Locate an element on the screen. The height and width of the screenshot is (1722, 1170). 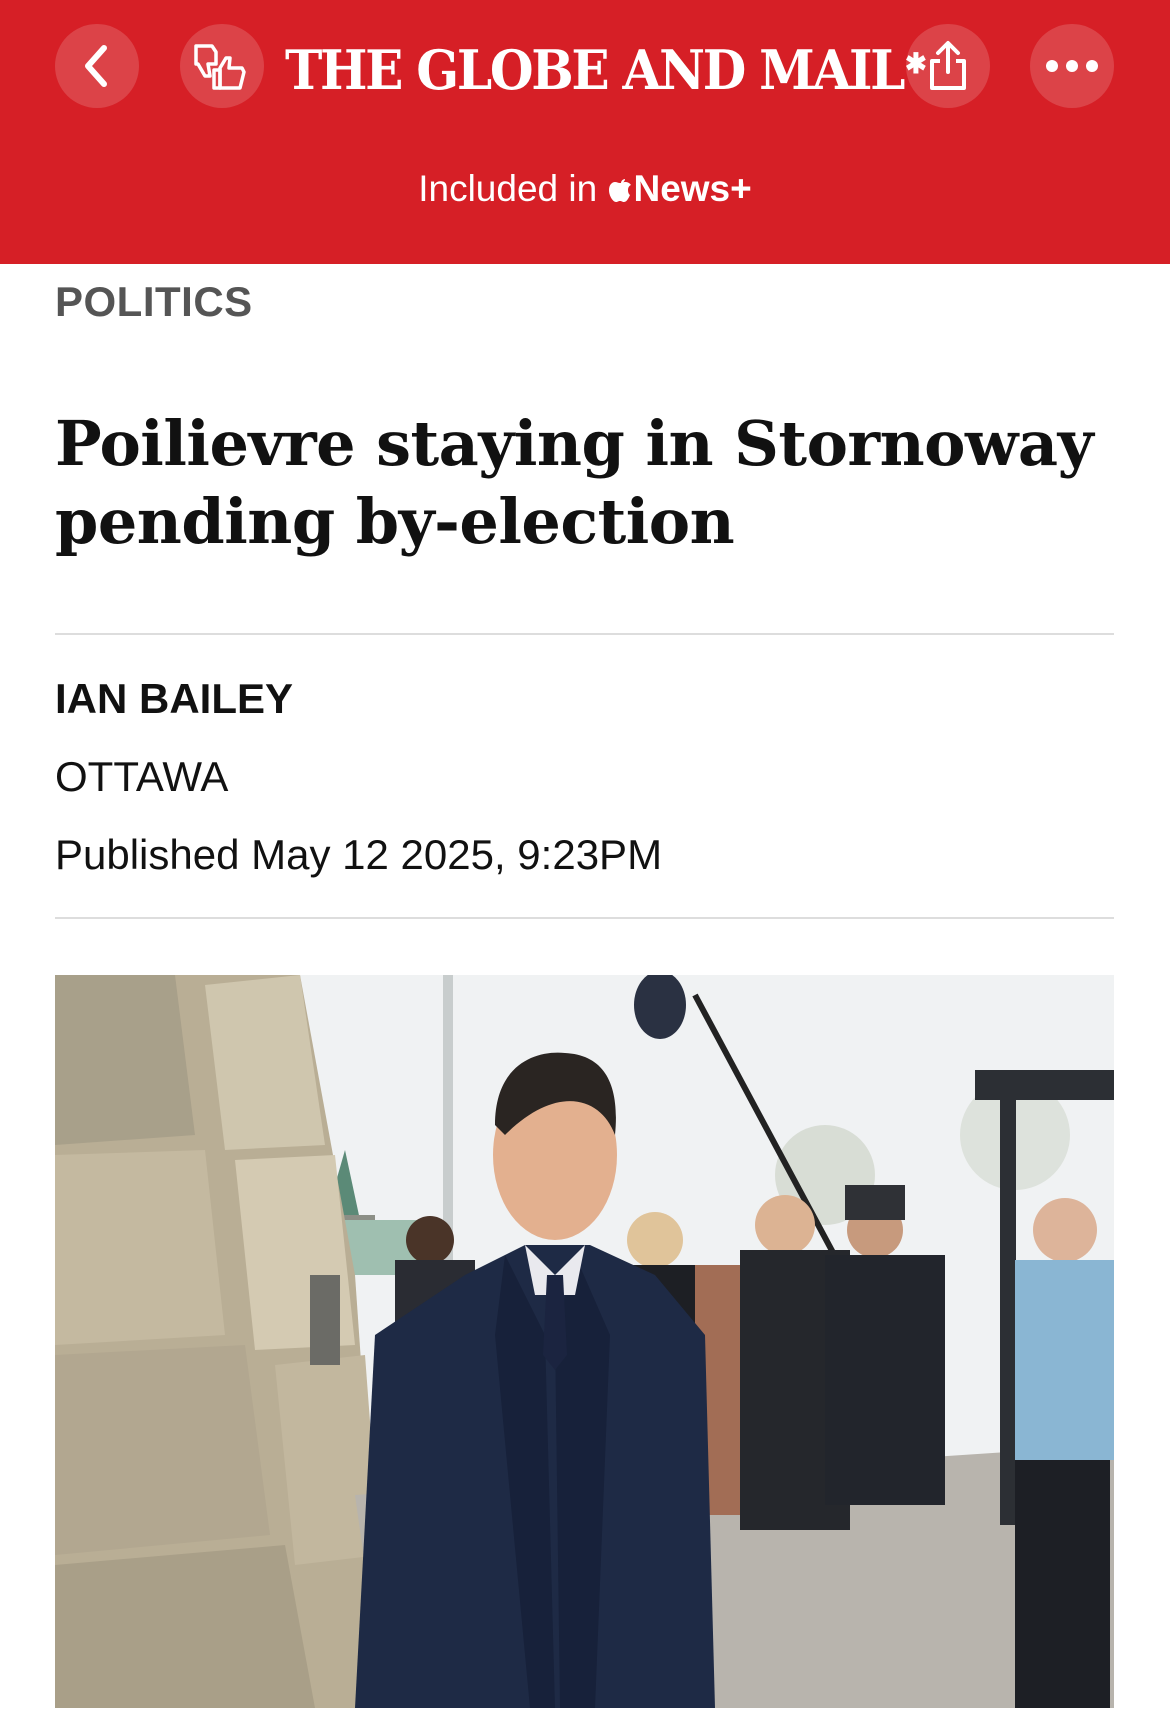
masthead-text: THE GLOBE AND MAIL is located at coordinates (595, 70).